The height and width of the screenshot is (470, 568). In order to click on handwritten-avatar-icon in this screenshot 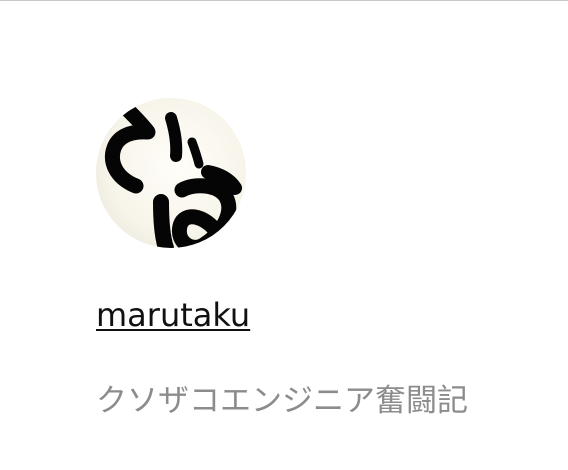, I will do `click(171, 173)`.